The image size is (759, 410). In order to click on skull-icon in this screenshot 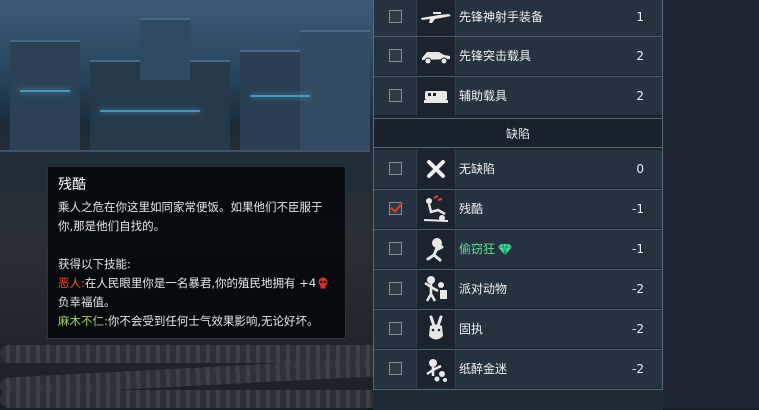, I will do `click(323, 282)`.